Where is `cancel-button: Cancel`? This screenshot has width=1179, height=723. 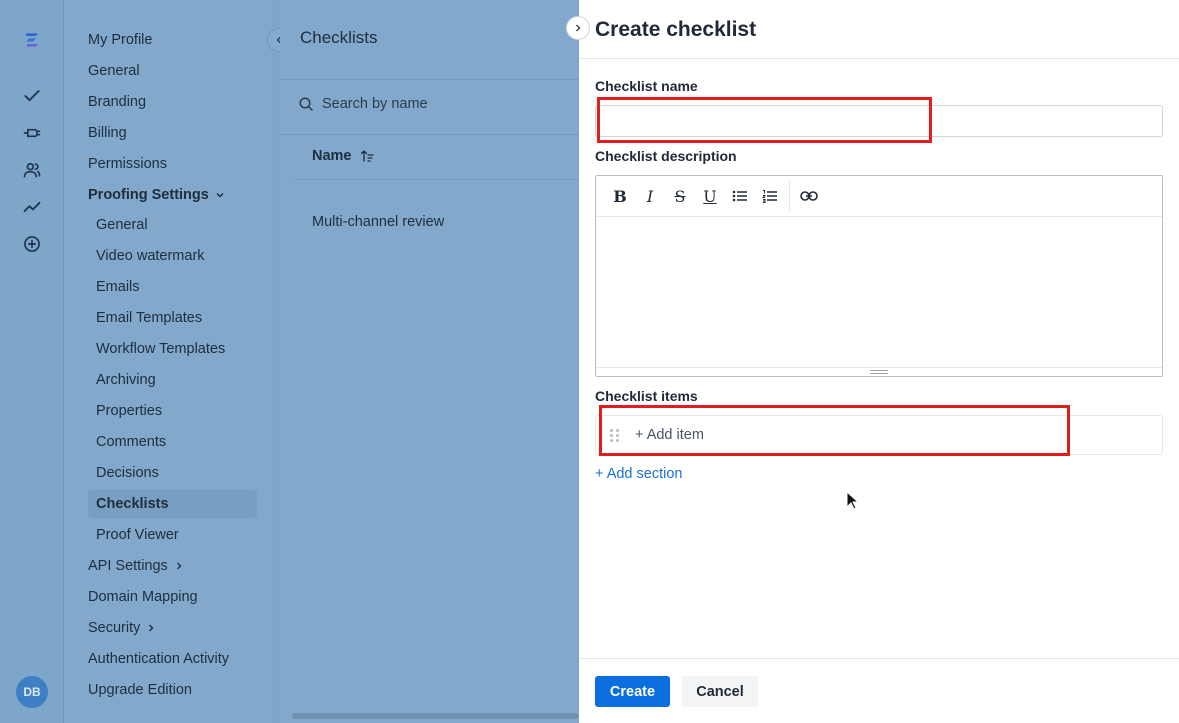 cancel-button: Cancel is located at coordinates (720, 691).